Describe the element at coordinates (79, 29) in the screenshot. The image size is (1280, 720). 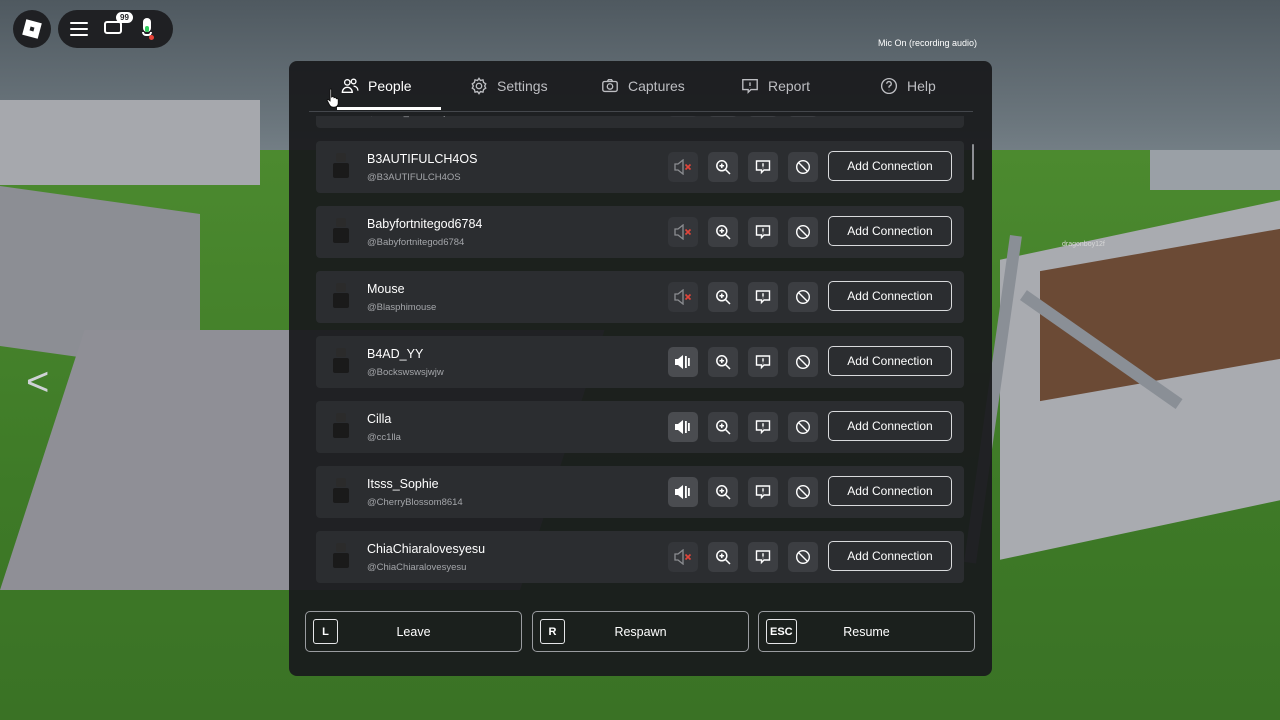
I see `hamburger-menu-icon` at that location.